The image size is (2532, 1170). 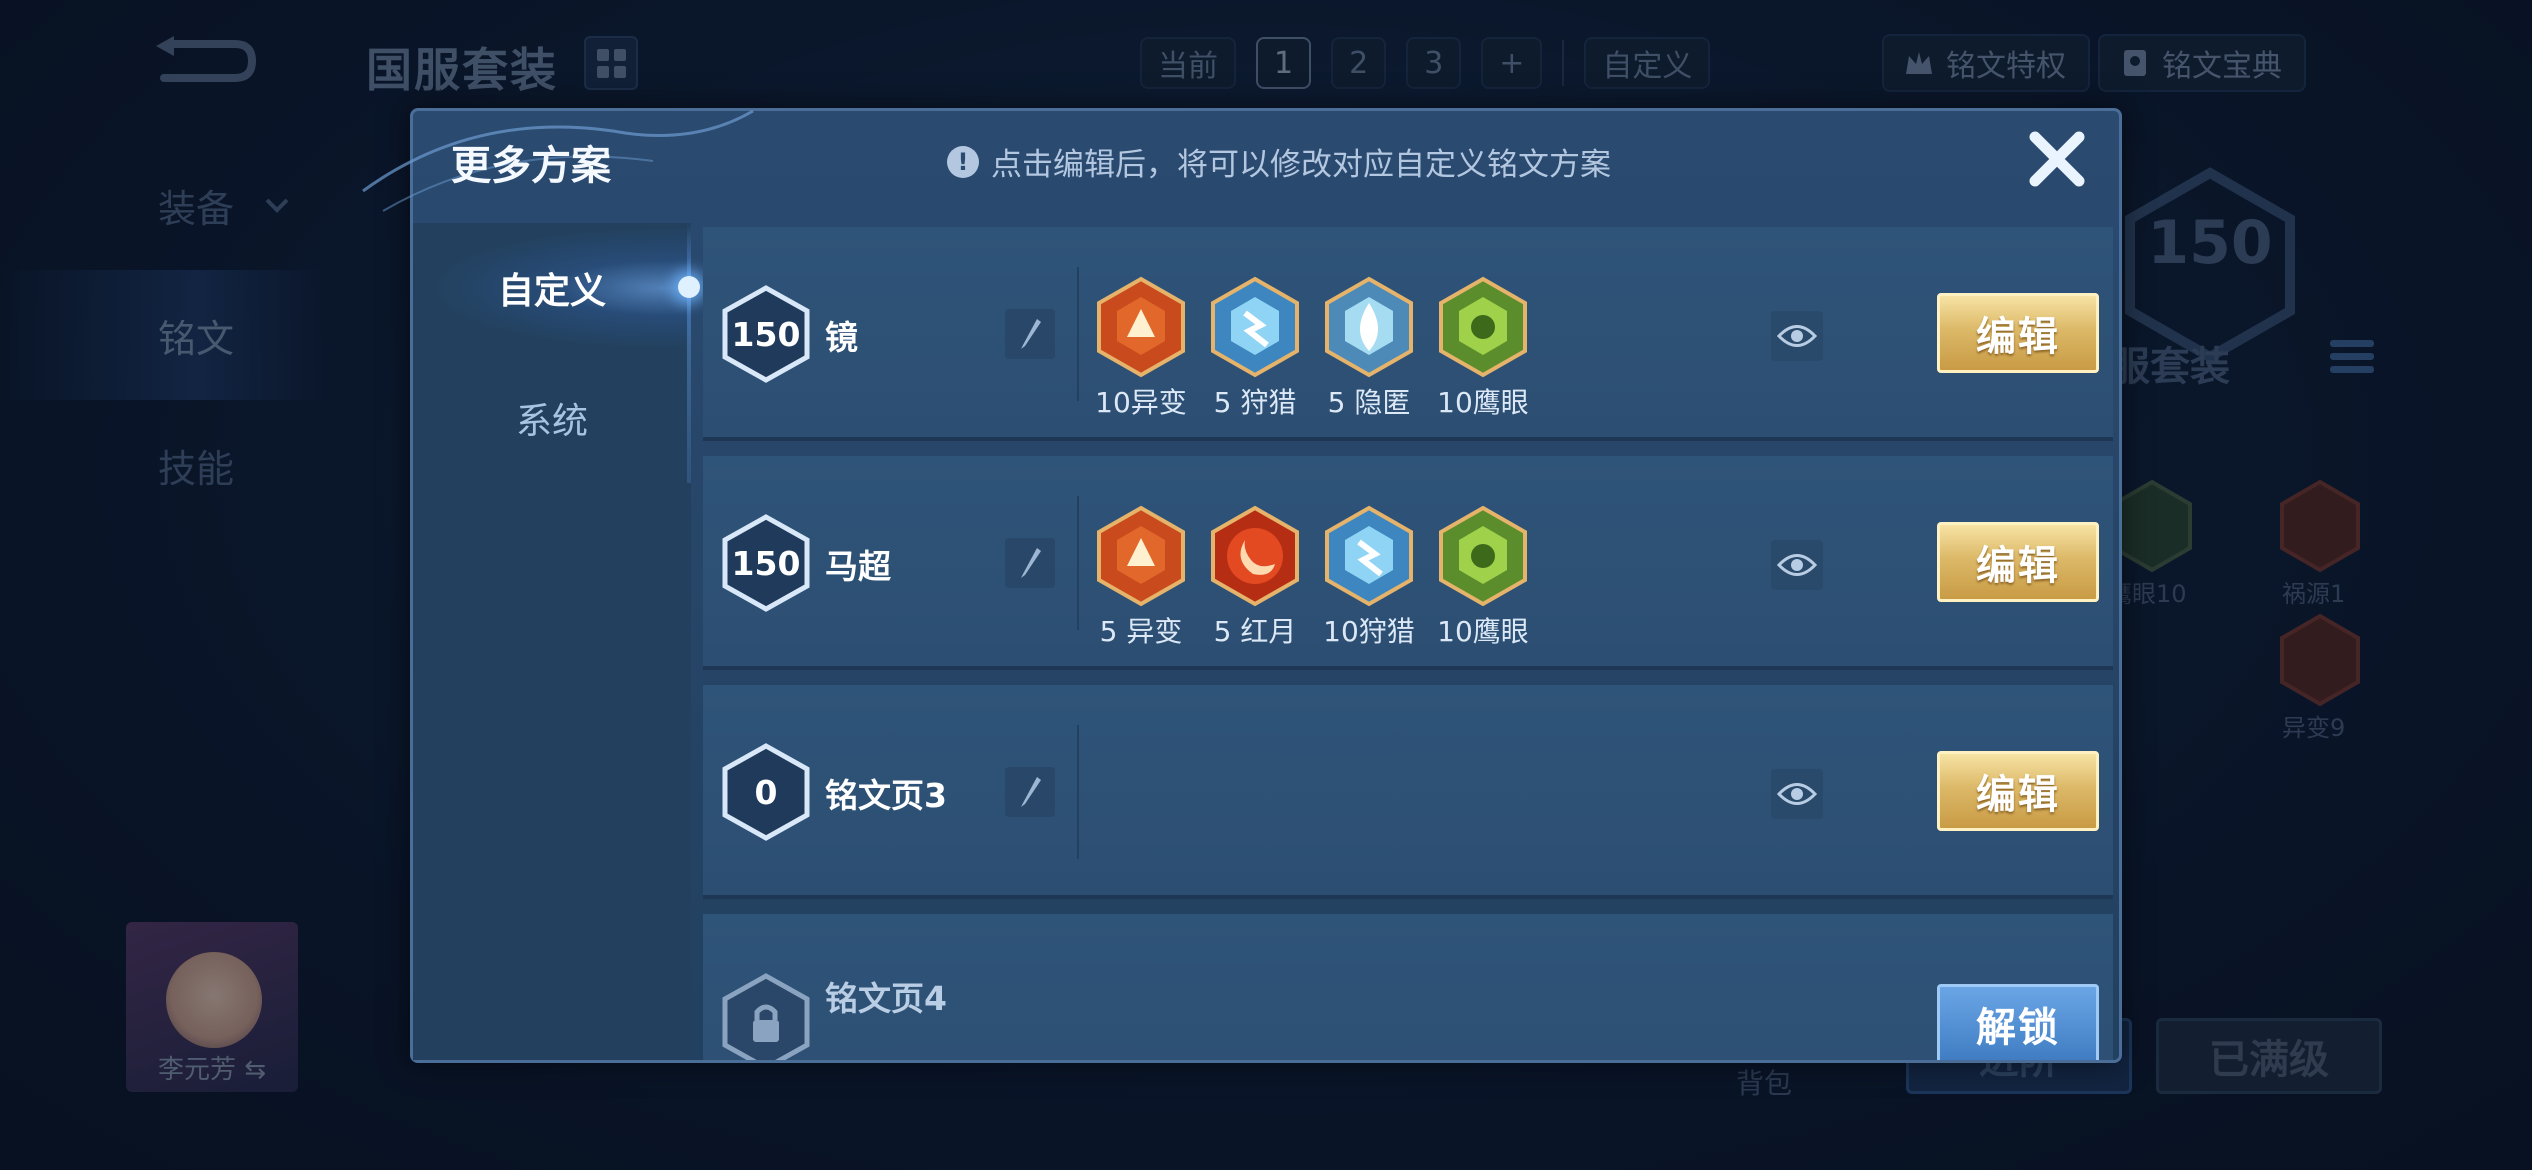 I want to click on tab-custom-plans: 自定义, so click(x=556, y=288).